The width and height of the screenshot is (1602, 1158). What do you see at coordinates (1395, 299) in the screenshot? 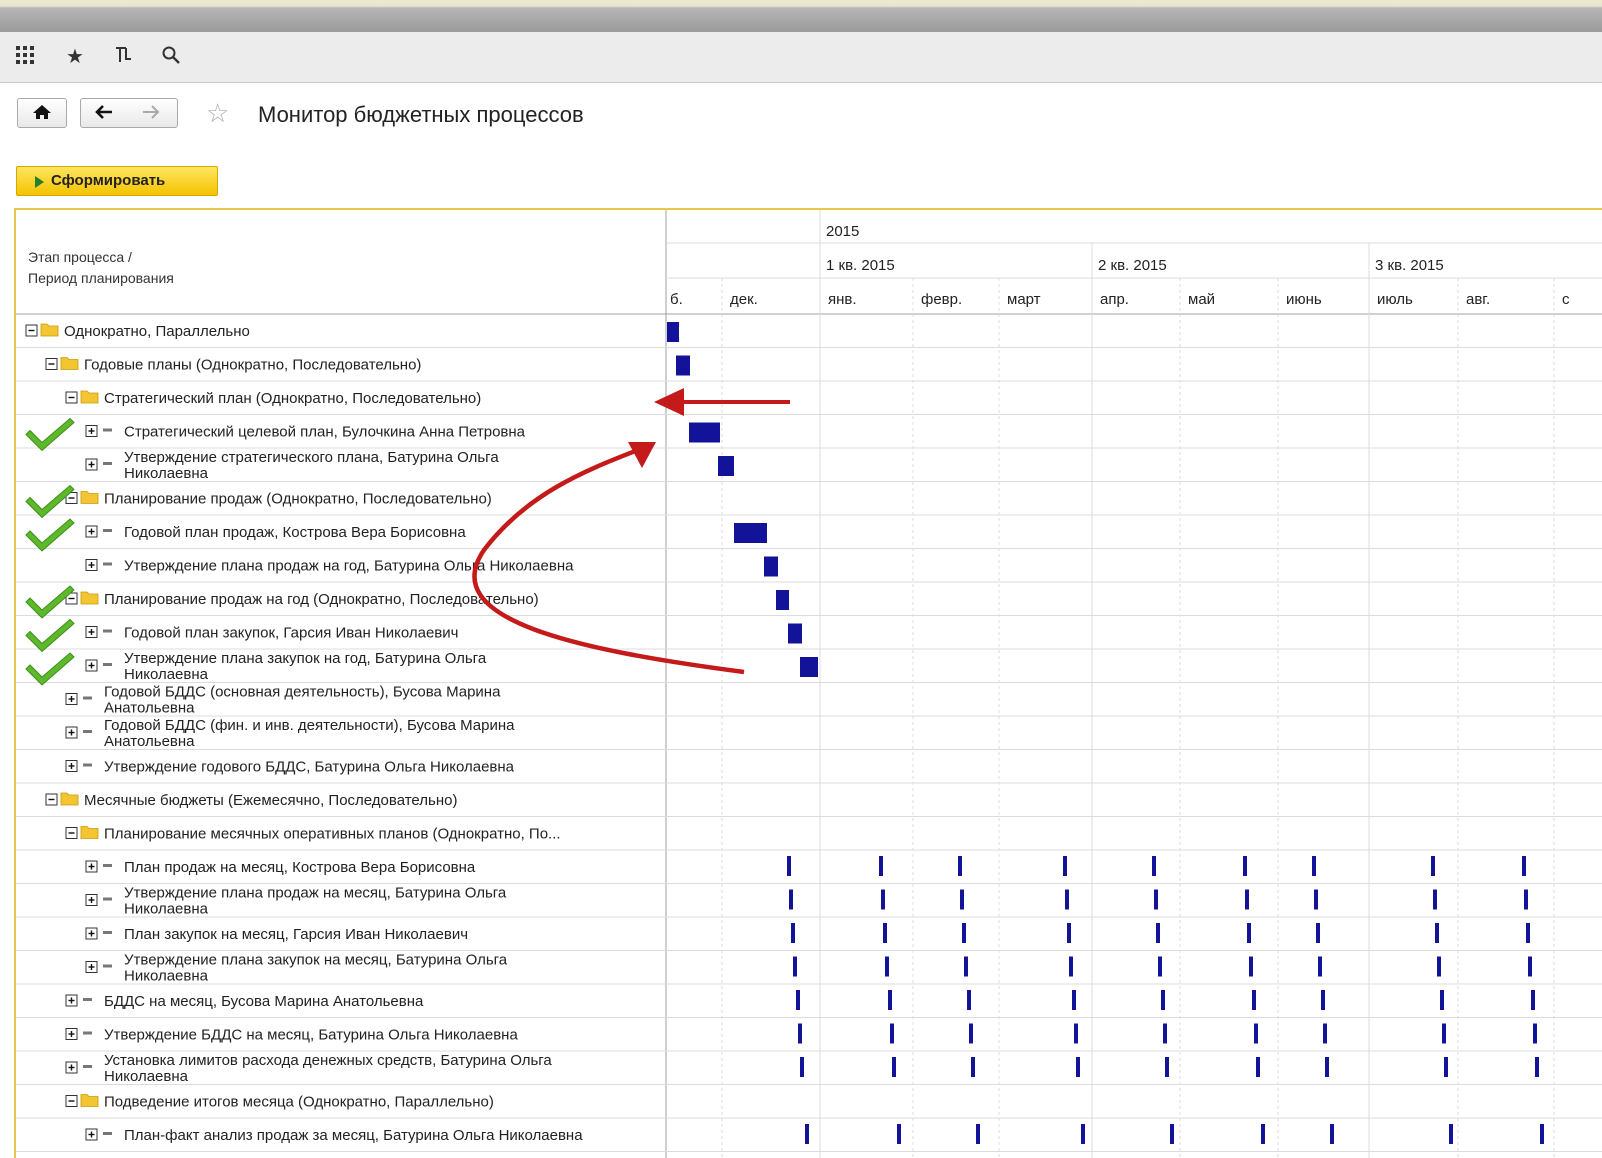
I see `month-label: июль` at bounding box center [1395, 299].